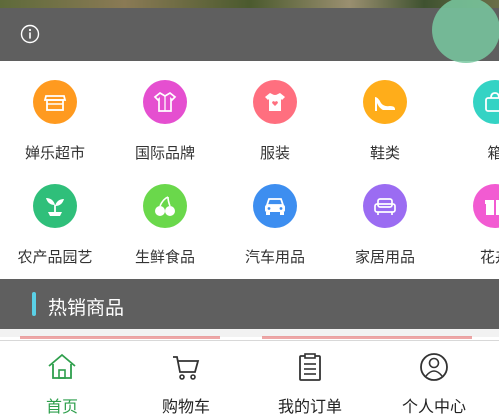 The height and width of the screenshot is (414, 499). What do you see at coordinates (249, 34) in the screenshot?
I see `banner-overlay` at bounding box center [249, 34].